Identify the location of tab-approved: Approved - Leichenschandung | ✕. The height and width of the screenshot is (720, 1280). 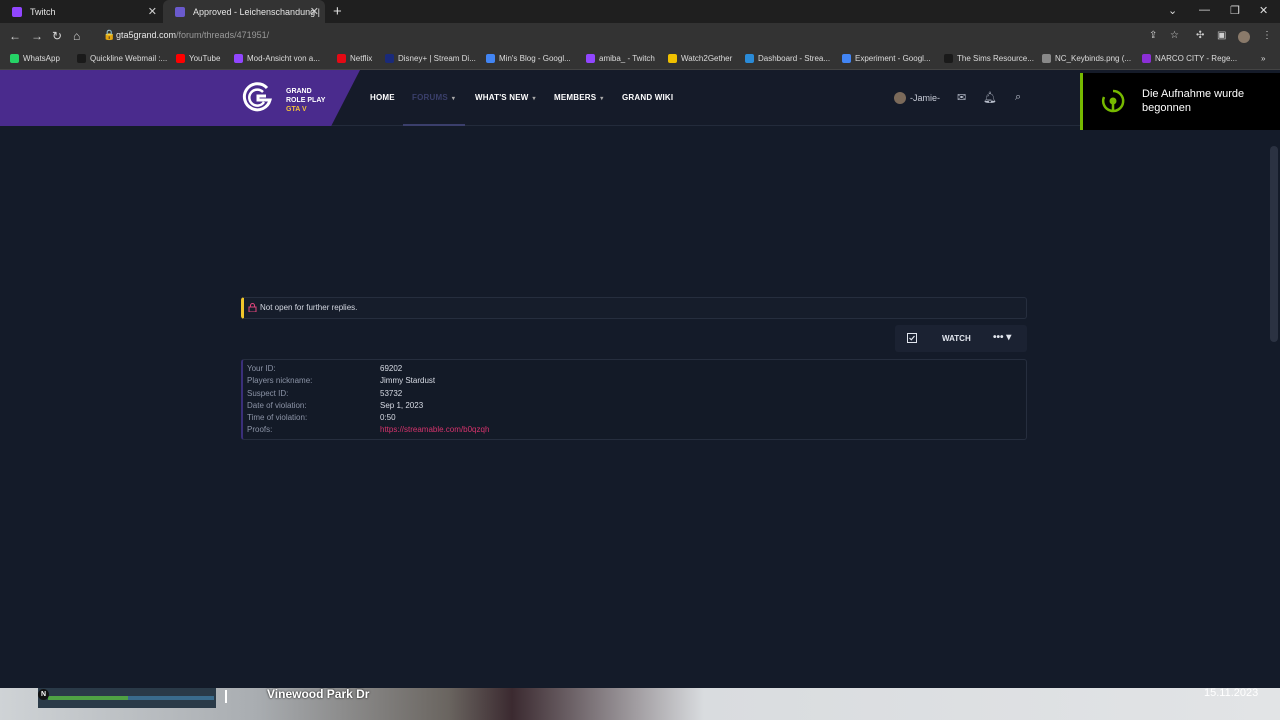
(244, 11).